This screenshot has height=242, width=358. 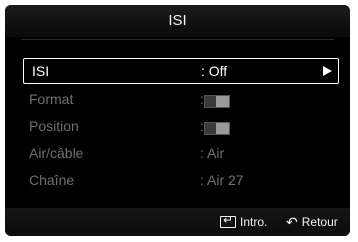 I want to click on menu-item-format: Format :, so click(x=181, y=99).